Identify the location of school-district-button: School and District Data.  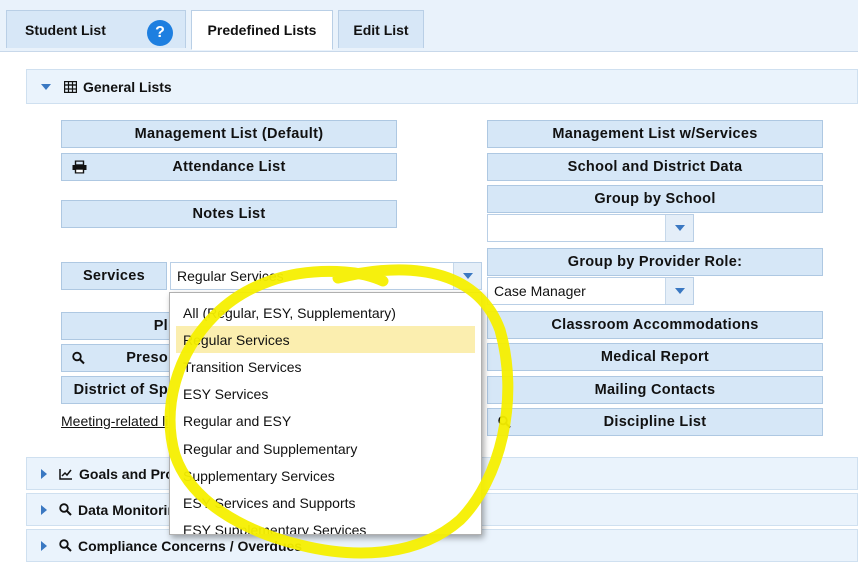
(655, 167).